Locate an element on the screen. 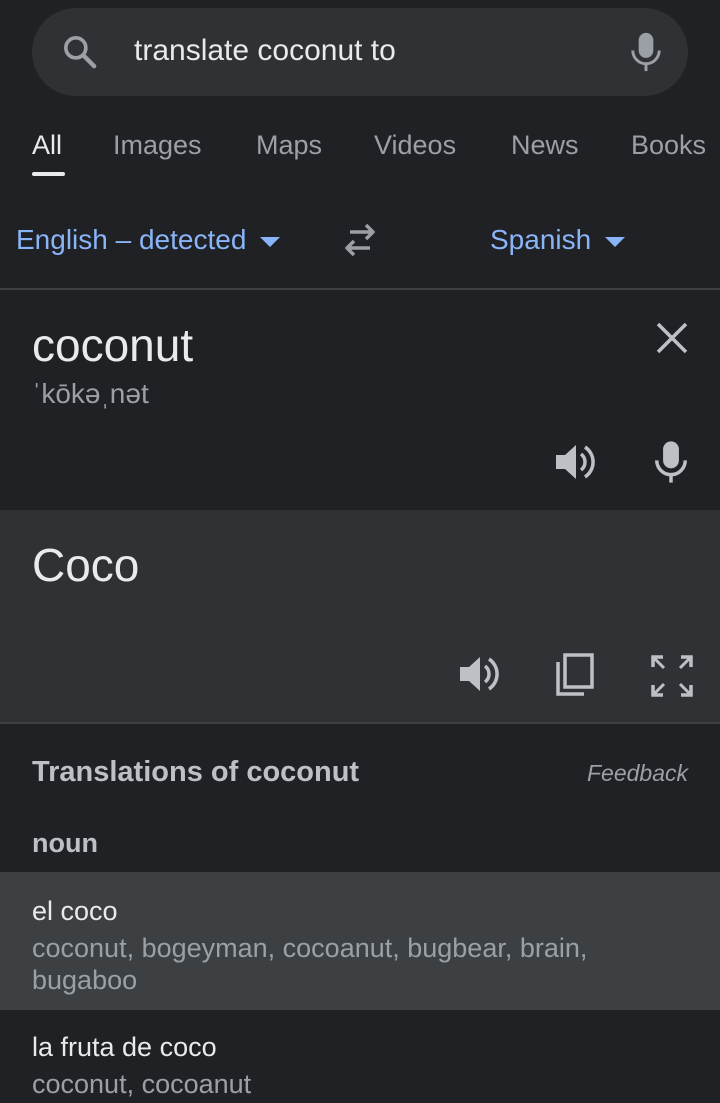  target-language-label: Spanish is located at coordinates (541, 239).